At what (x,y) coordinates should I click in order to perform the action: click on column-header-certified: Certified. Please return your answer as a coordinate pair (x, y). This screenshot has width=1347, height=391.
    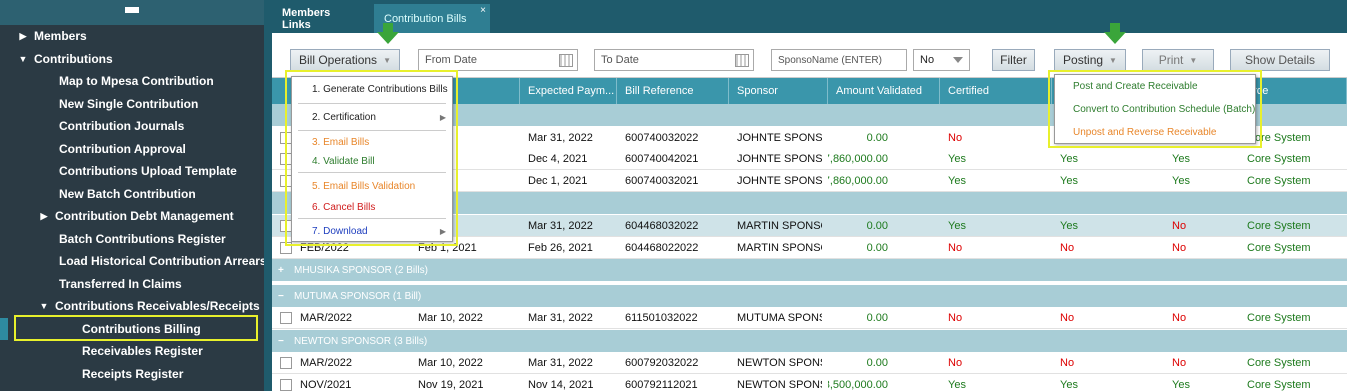
    Looking at the image, I should click on (996, 91).